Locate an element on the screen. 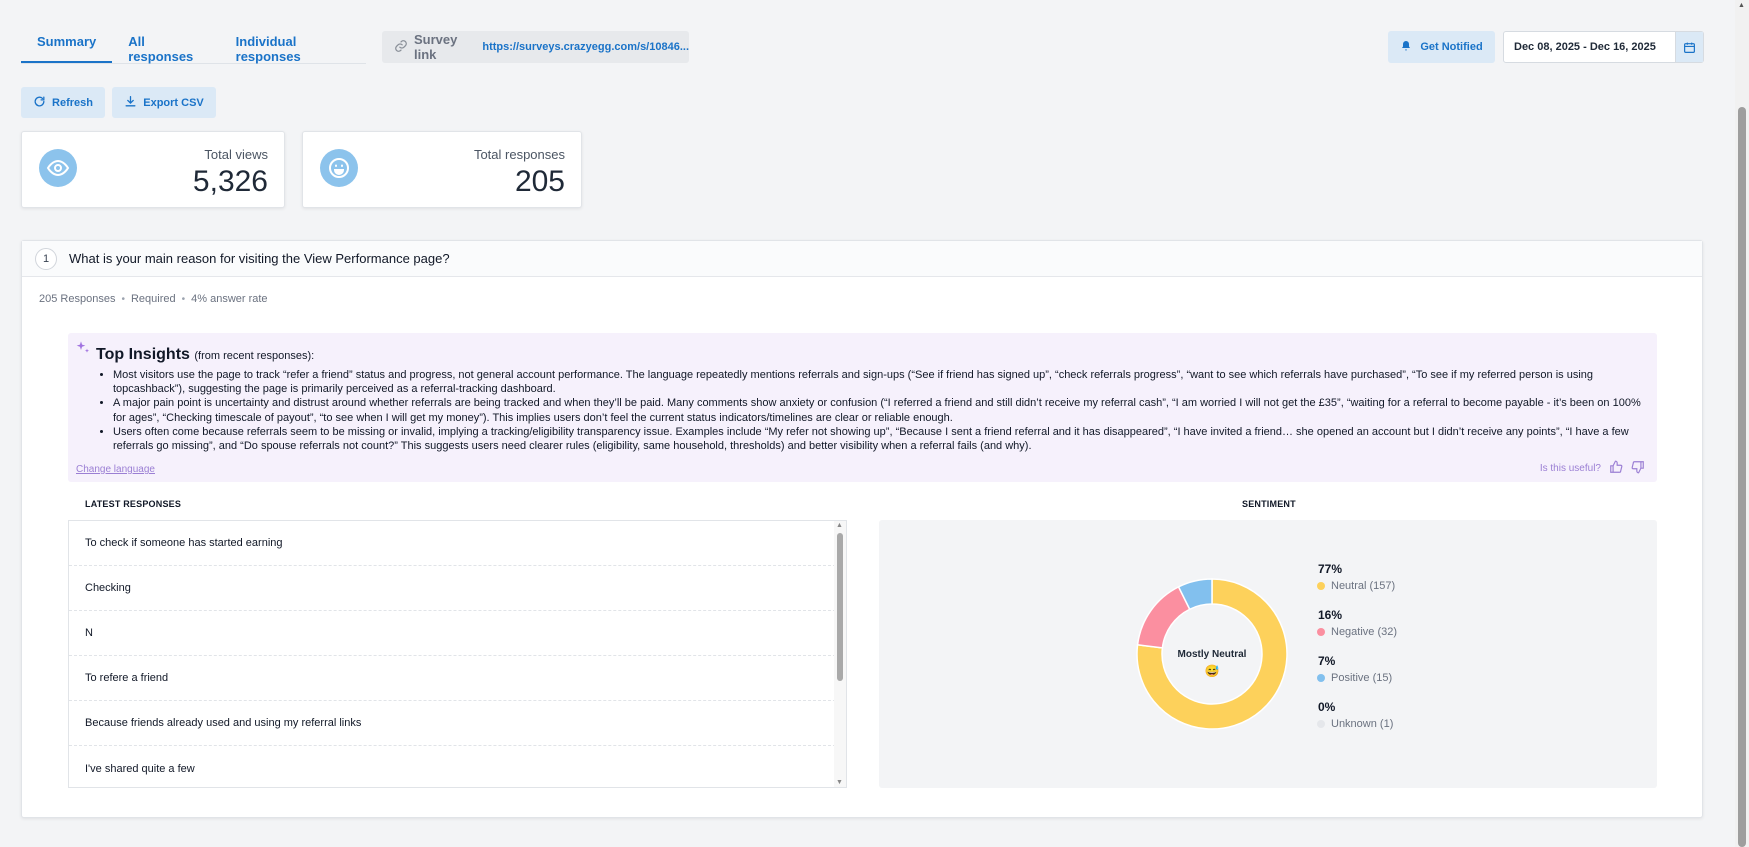  get-notified-label: Get Notified is located at coordinates (1451, 47).